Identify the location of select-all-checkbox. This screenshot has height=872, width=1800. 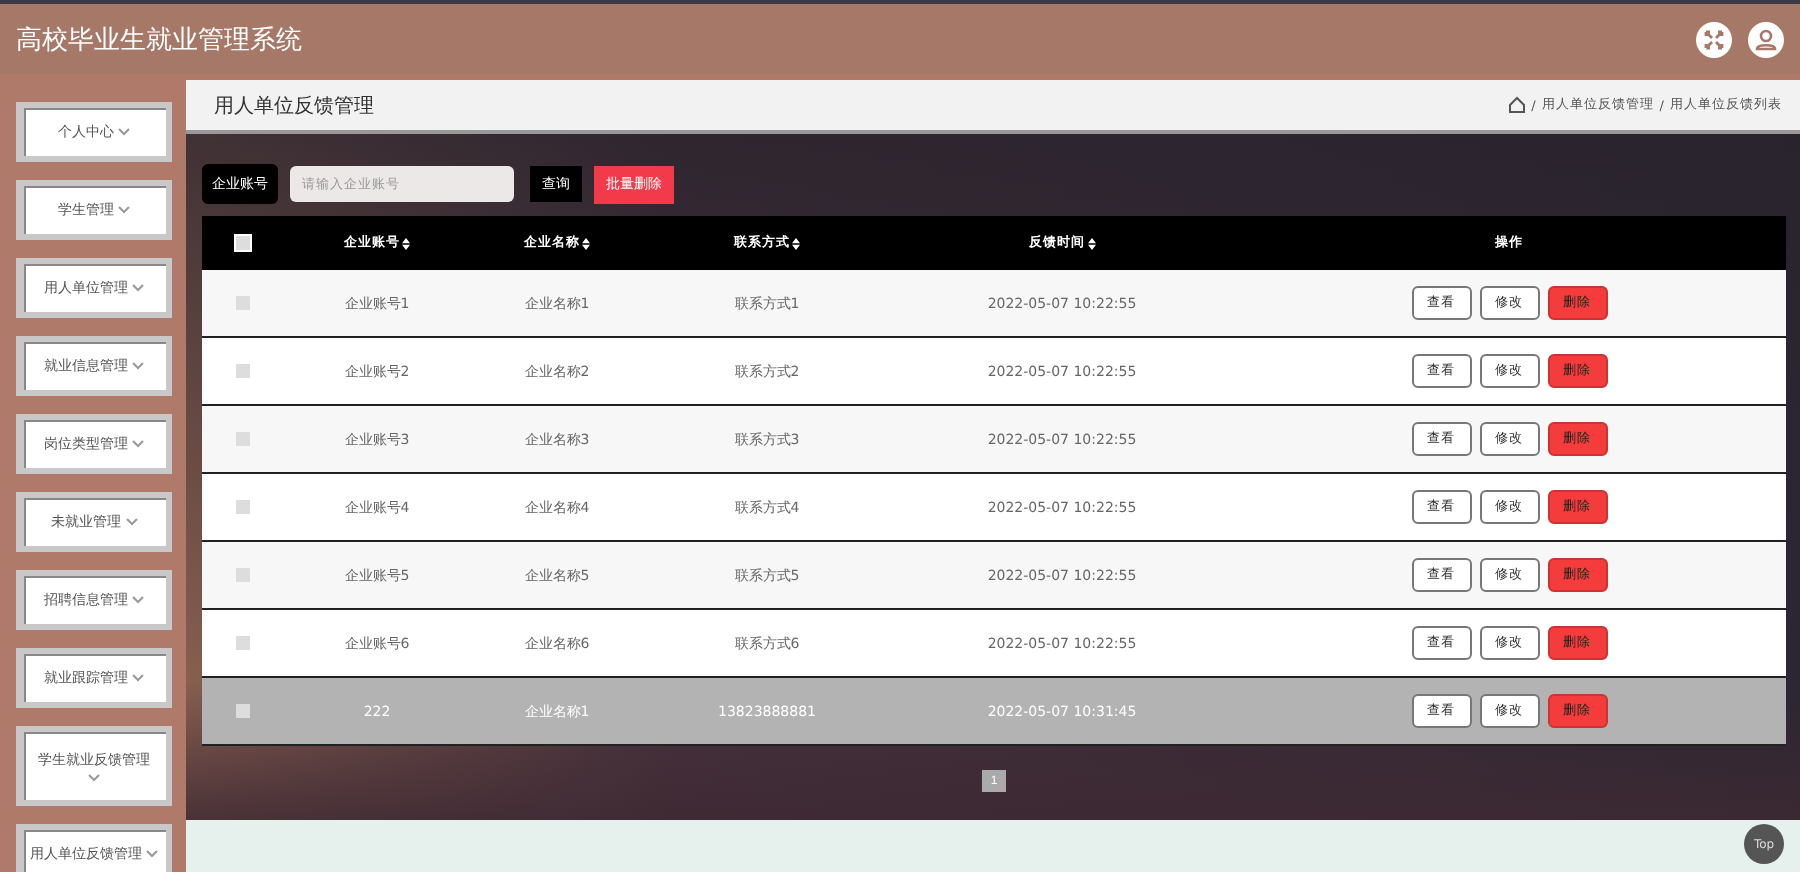
(242, 243).